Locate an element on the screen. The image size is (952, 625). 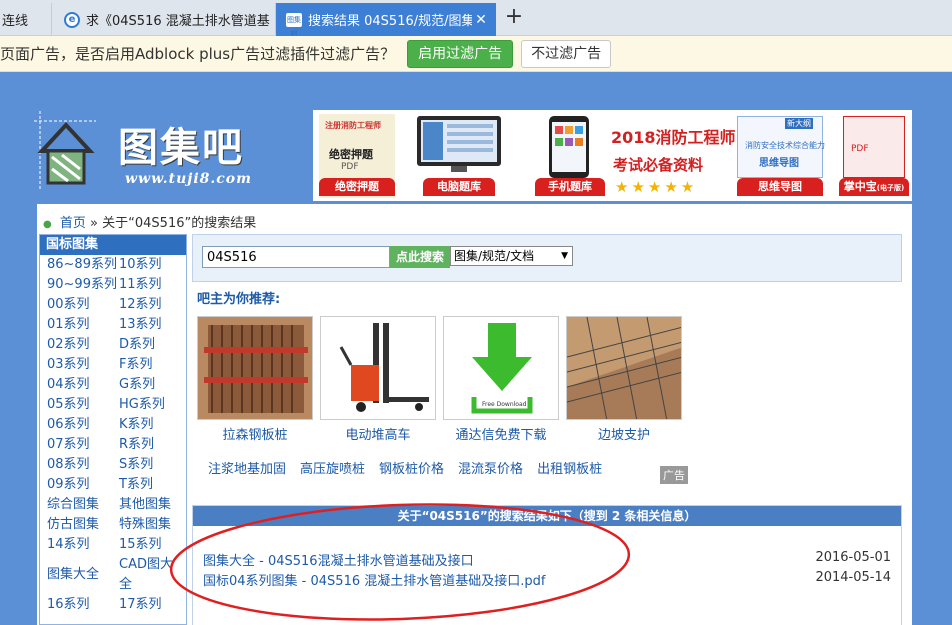
recommend-caption: 边坡支护 is located at coordinates (624, 433).